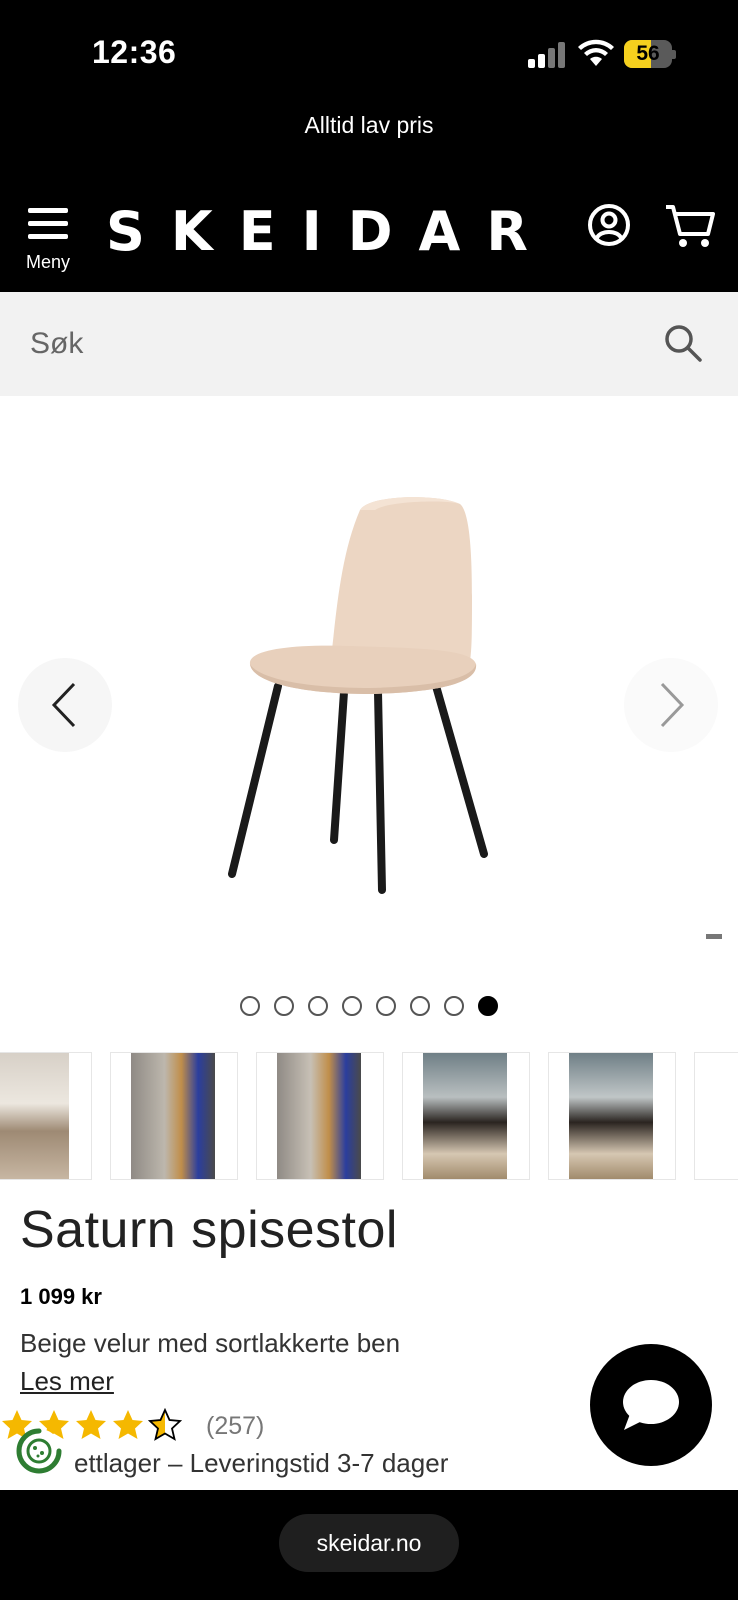 The width and height of the screenshot is (738, 1600). I want to click on wifi-icon, so click(596, 52).